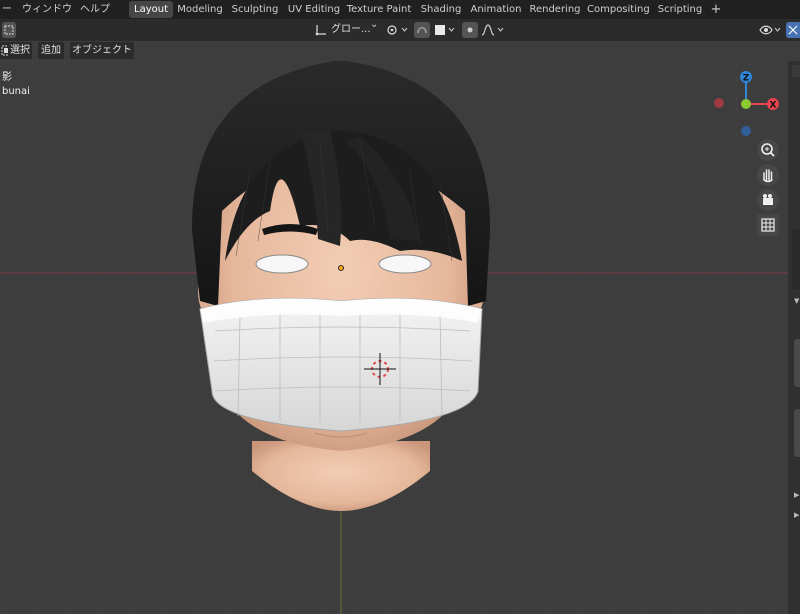 Image resolution: width=800 pixels, height=614 pixels. What do you see at coordinates (746, 79) in the screenshot?
I see `gizmo-z-label: Z` at bounding box center [746, 79].